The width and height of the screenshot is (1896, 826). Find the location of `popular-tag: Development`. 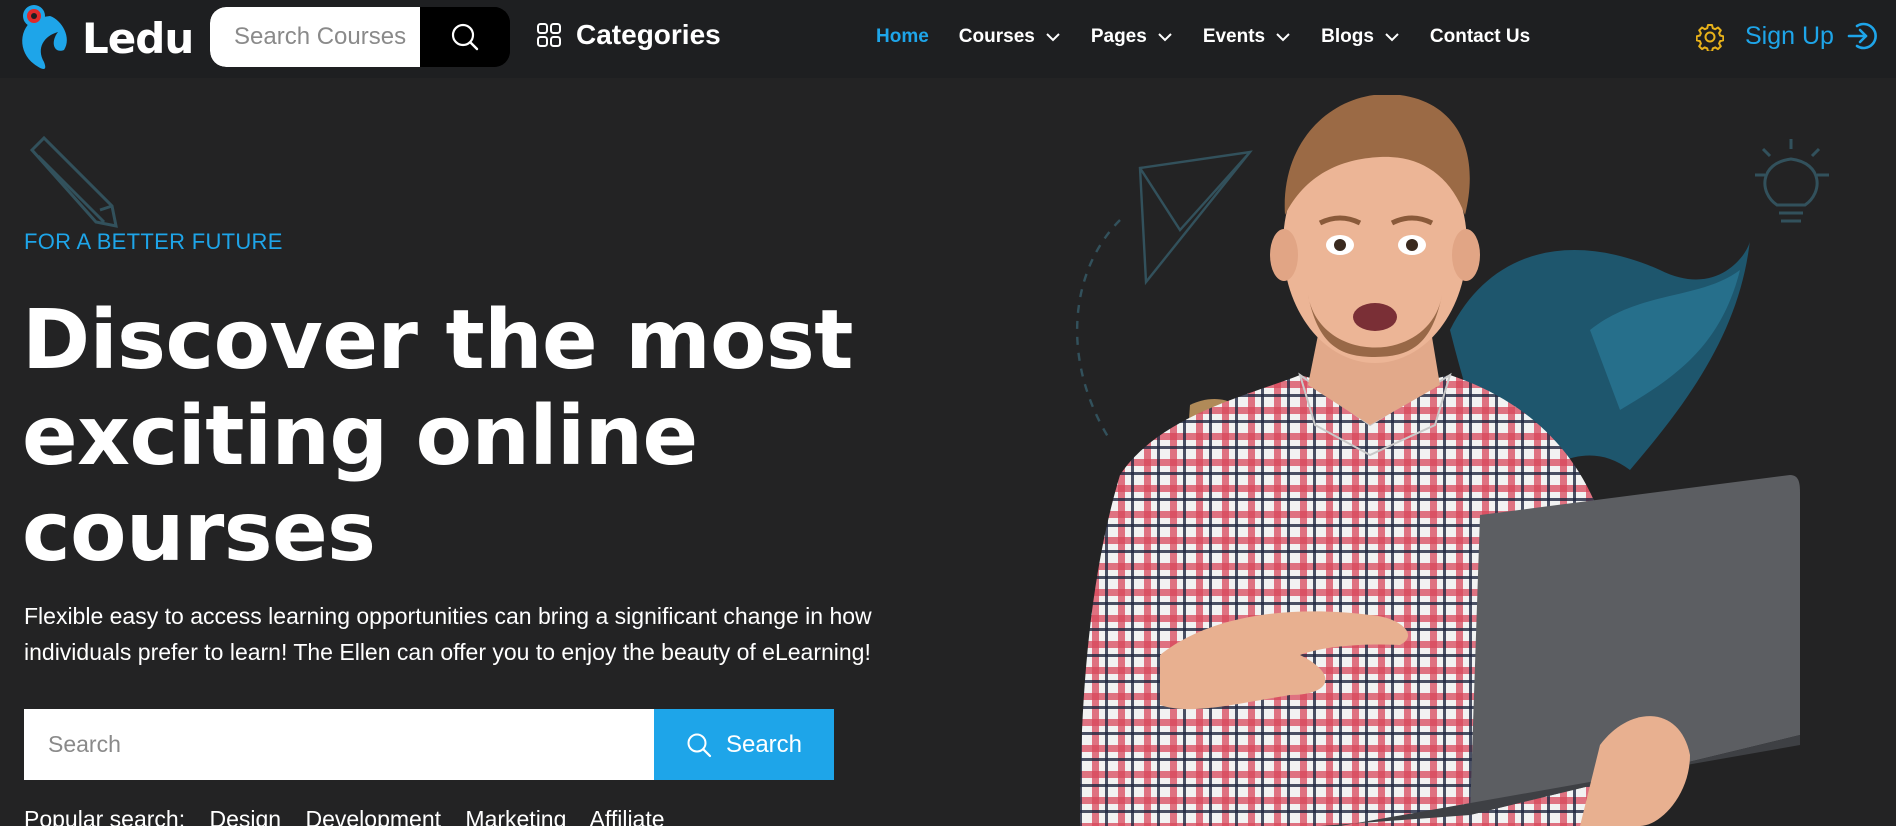

popular-tag: Development is located at coordinates (373, 816).